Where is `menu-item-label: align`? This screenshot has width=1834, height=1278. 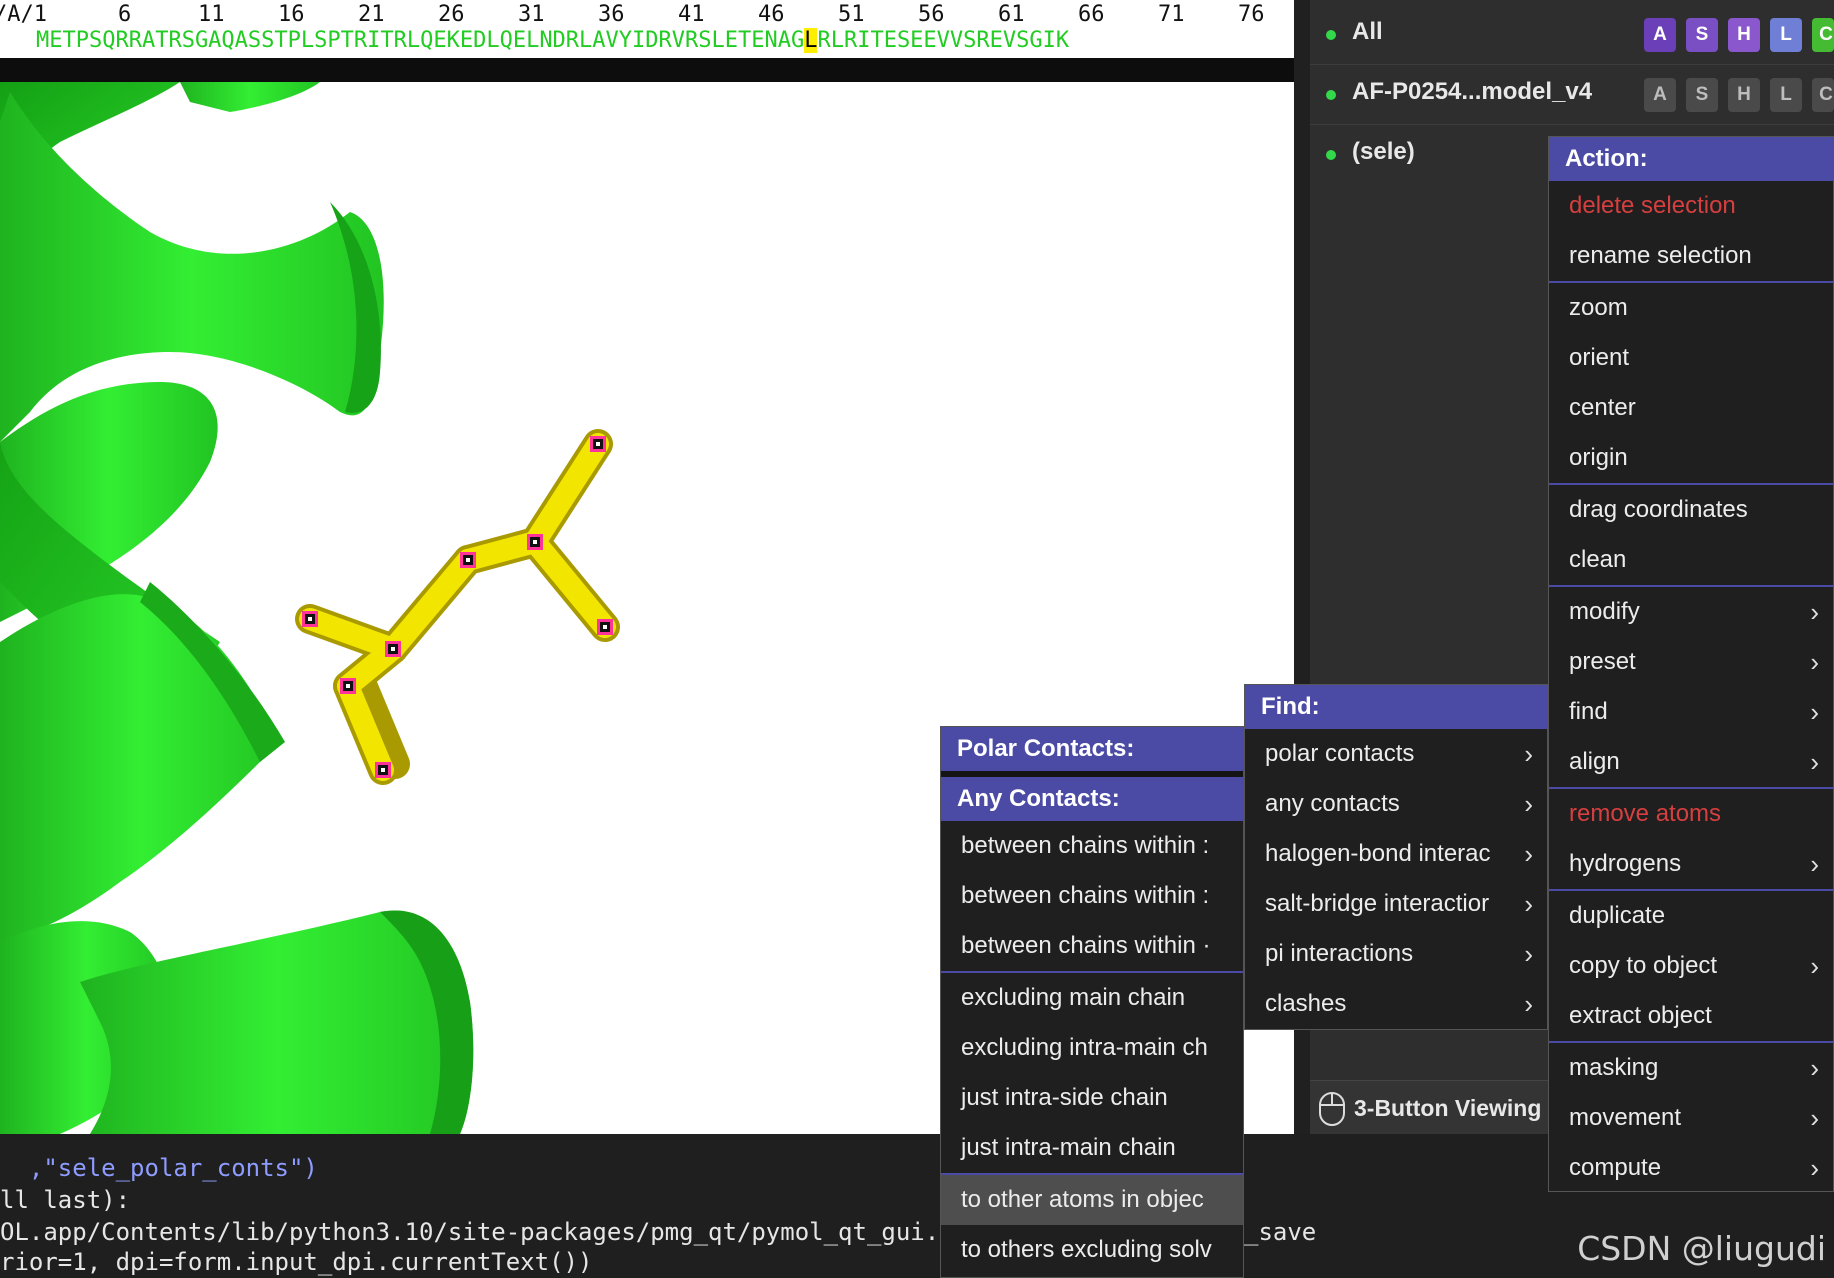
menu-item-label: align is located at coordinates (1594, 761).